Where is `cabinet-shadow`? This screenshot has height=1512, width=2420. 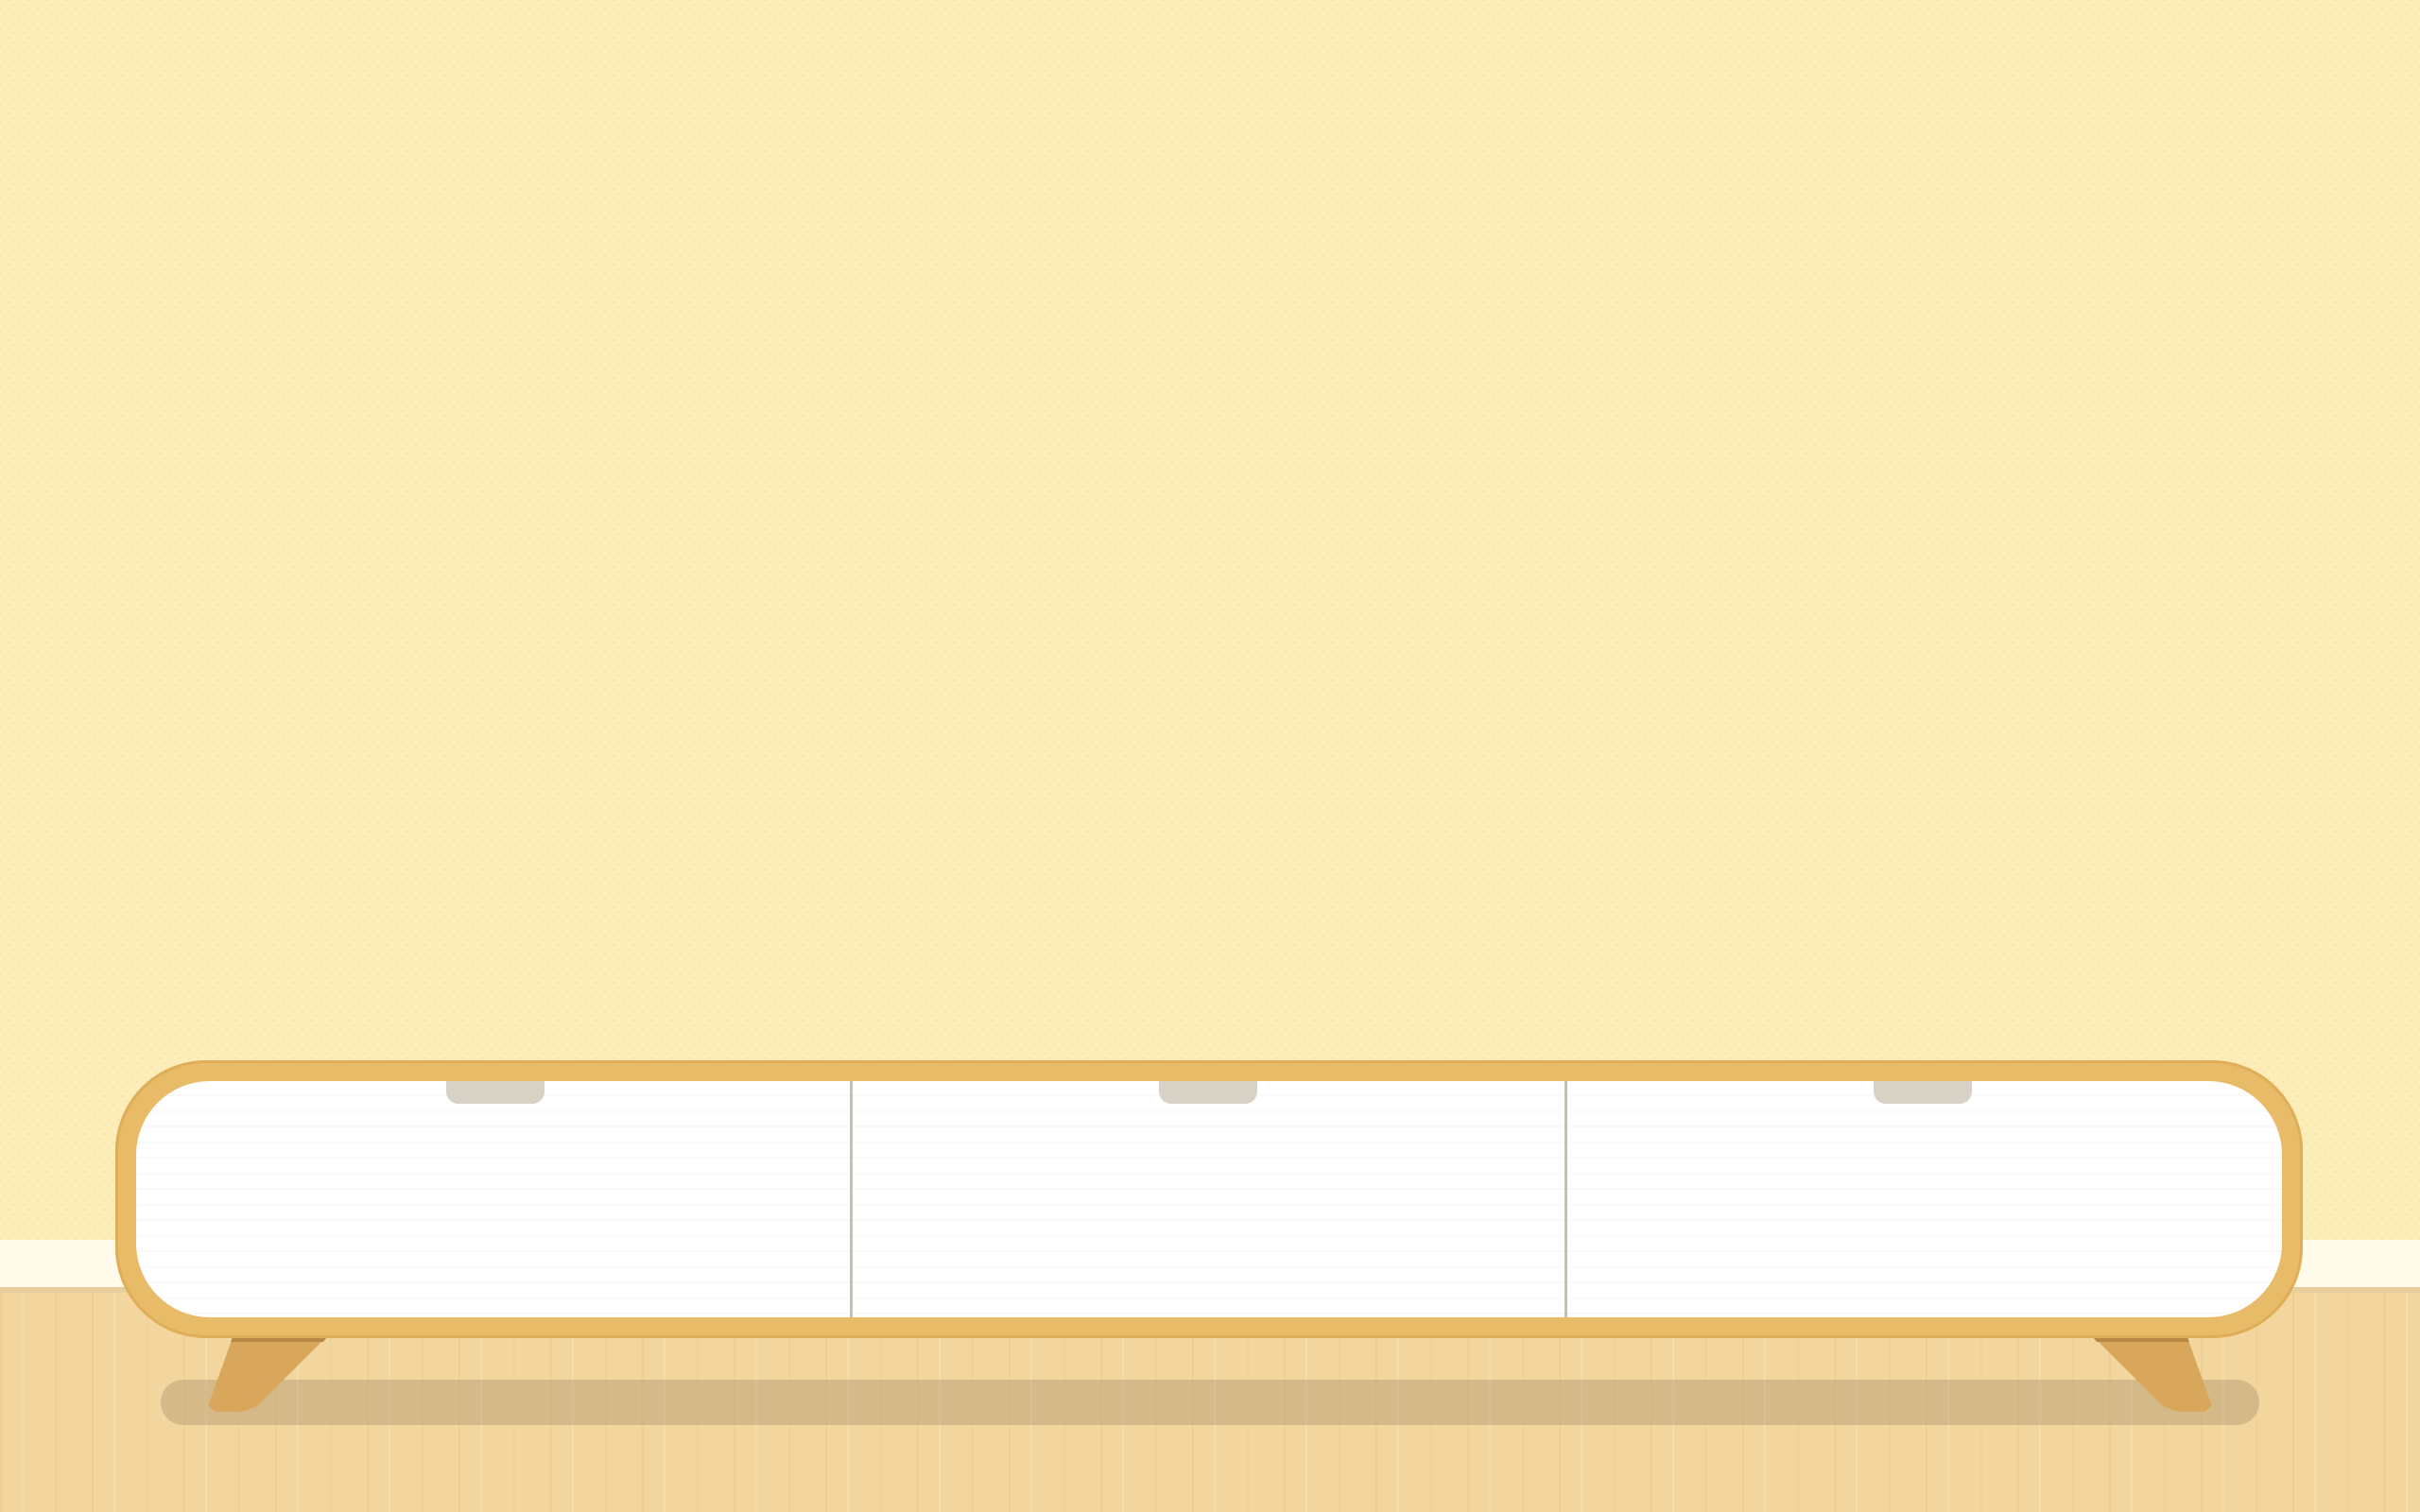
cabinet-shadow is located at coordinates (1210, 1402).